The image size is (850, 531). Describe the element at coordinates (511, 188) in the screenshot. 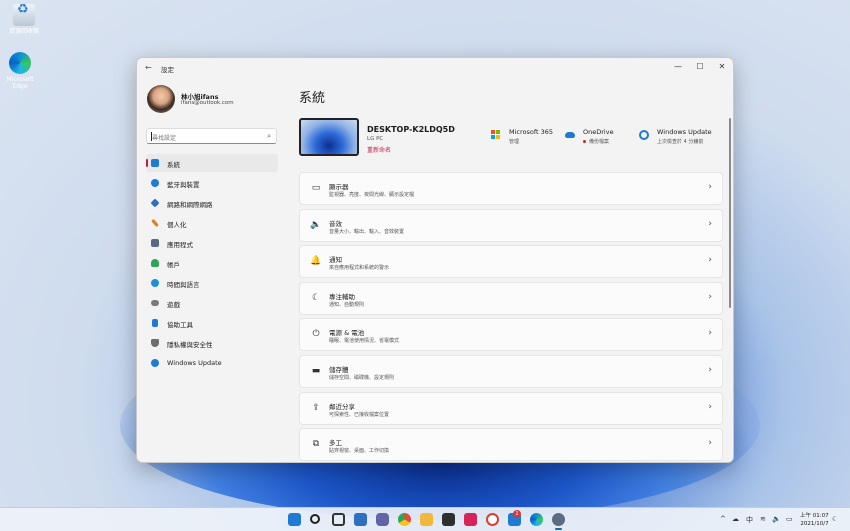

I see `settings-row-display: ▭ 顯示器 監視器、亮度、夜間光線、顯示設定檔 ›` at that location.